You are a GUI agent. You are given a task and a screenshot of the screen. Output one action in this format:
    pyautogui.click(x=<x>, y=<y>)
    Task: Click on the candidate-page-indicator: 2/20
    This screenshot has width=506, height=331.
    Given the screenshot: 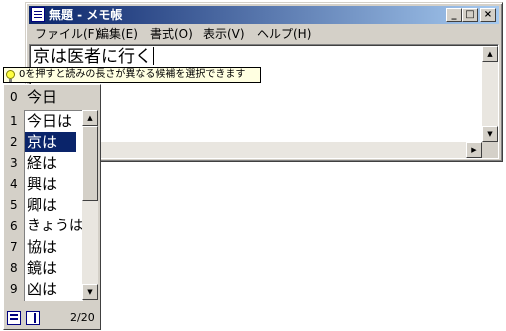 What is the action you would take?
    pyautogui.click(x=82, y=317)
    